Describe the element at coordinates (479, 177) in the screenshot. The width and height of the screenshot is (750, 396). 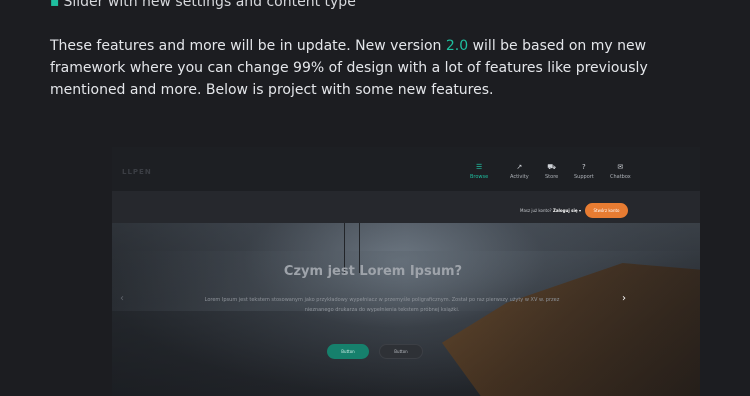
I see `nav-label: Browse` at that location.